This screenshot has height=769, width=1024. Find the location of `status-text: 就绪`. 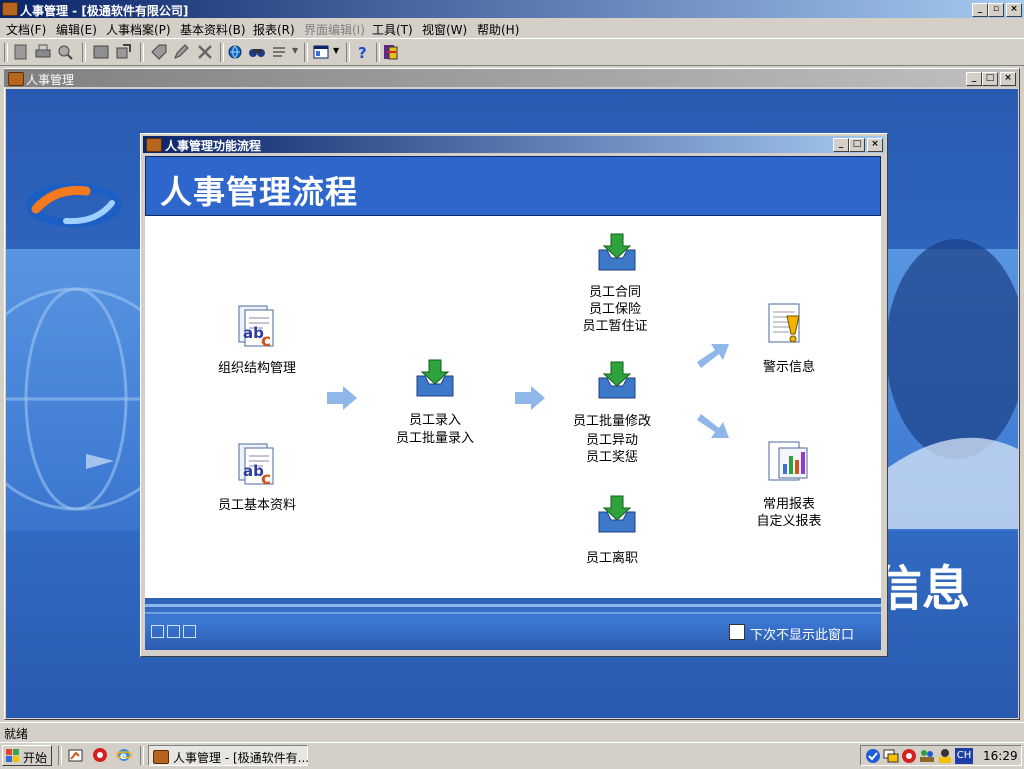

status-text: 就绪 is located at coordinates (16, 734).